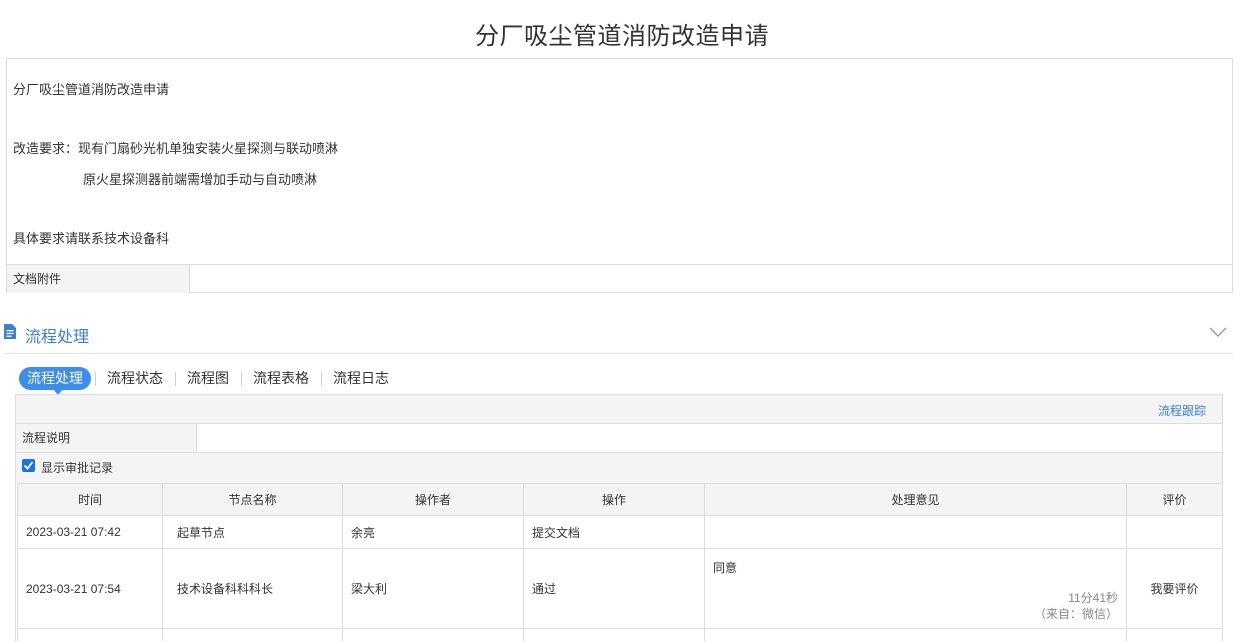  I want to click on cell-action: 通过, so click(614, 588).